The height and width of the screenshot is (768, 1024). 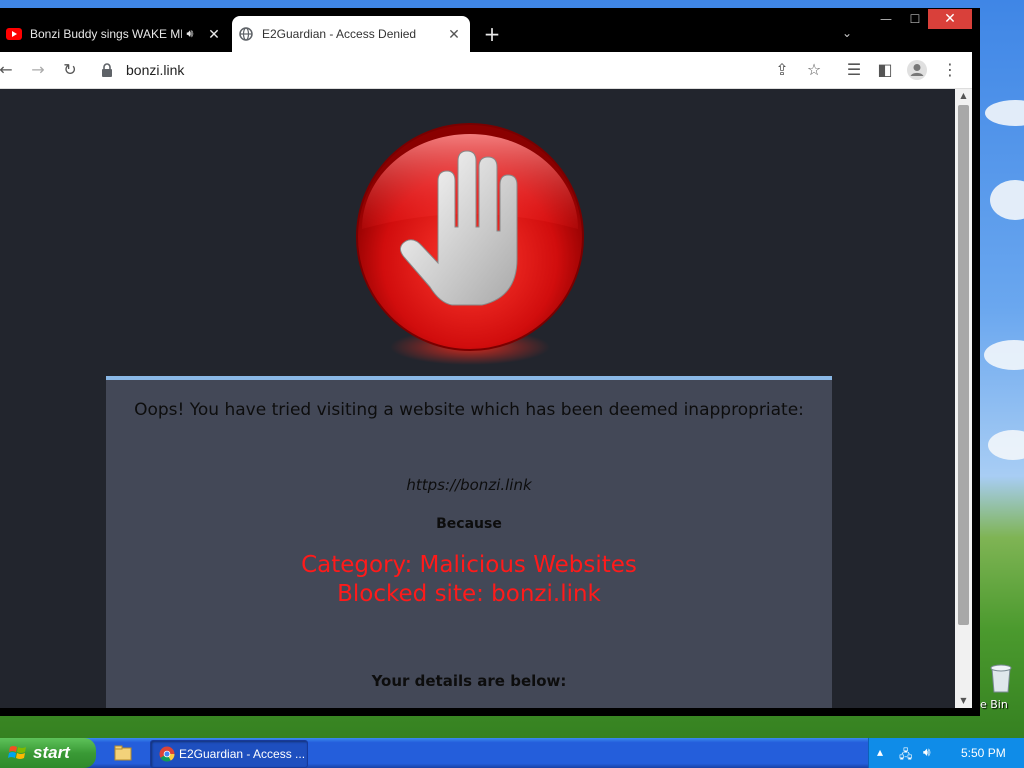 I want to click on scroll-down-arrow-icon: ▼, so click(x=963, y=701).